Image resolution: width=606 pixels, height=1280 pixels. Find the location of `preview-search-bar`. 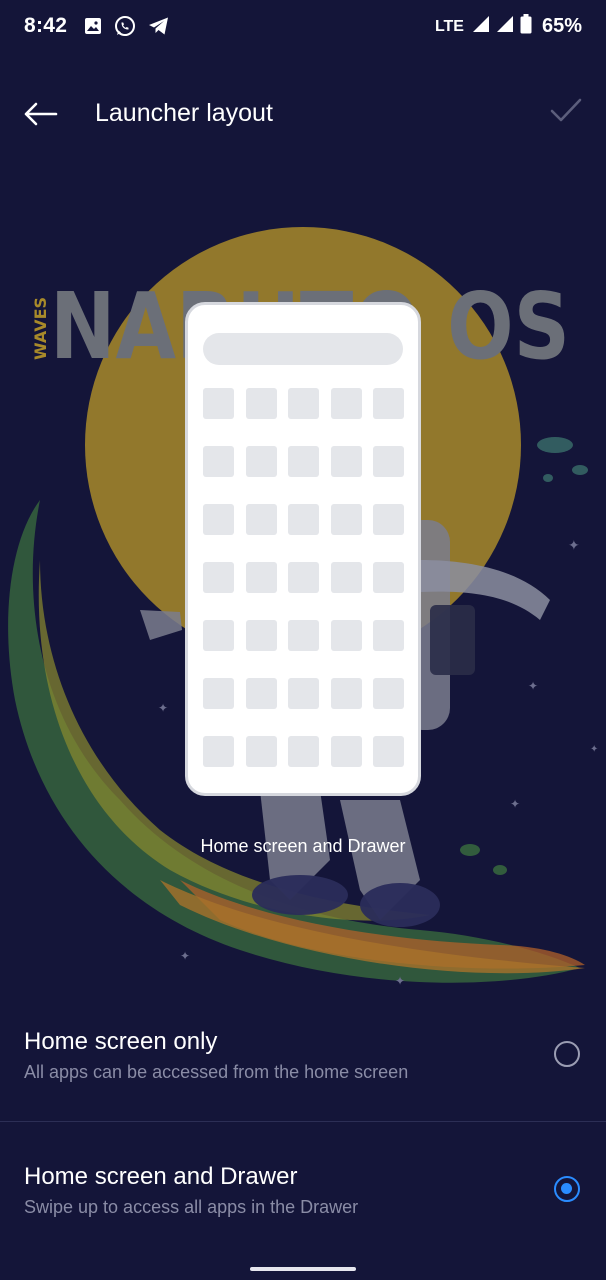

preview-search-bar is located at coordinates (303, 349).